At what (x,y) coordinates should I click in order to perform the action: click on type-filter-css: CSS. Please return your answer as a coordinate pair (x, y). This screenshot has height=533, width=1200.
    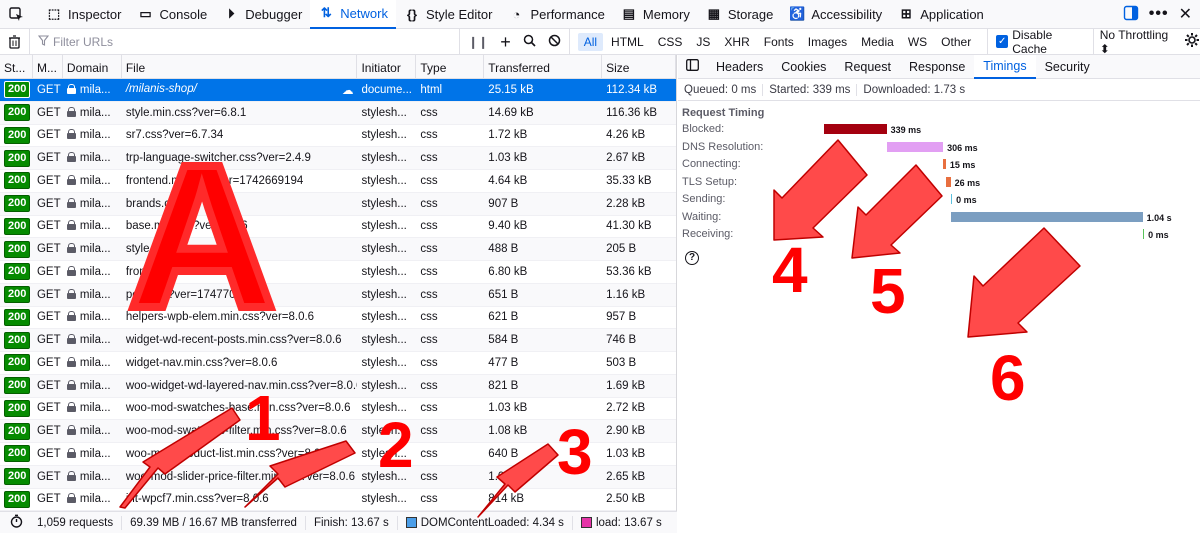
    Looking at the image, I should click on (670, 42).